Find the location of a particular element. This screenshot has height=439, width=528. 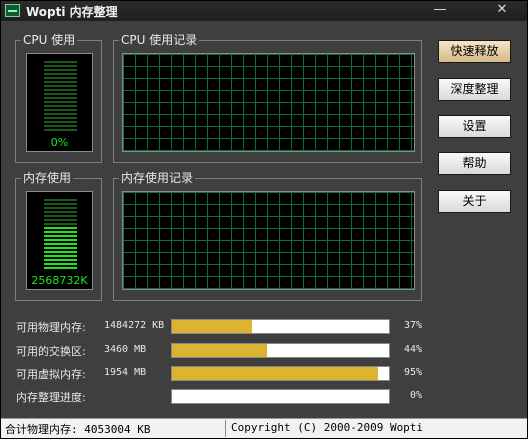

stat-value: 3460 MB is located at coordinates (125, 349).